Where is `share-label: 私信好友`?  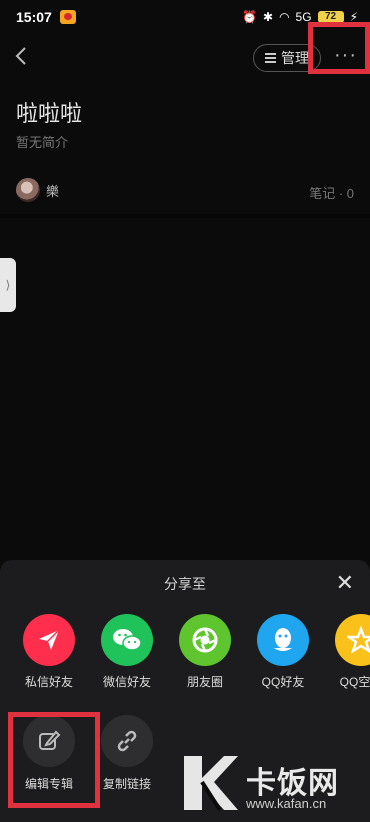
share-label: 私信好友 is located at coordinates (48, 682).